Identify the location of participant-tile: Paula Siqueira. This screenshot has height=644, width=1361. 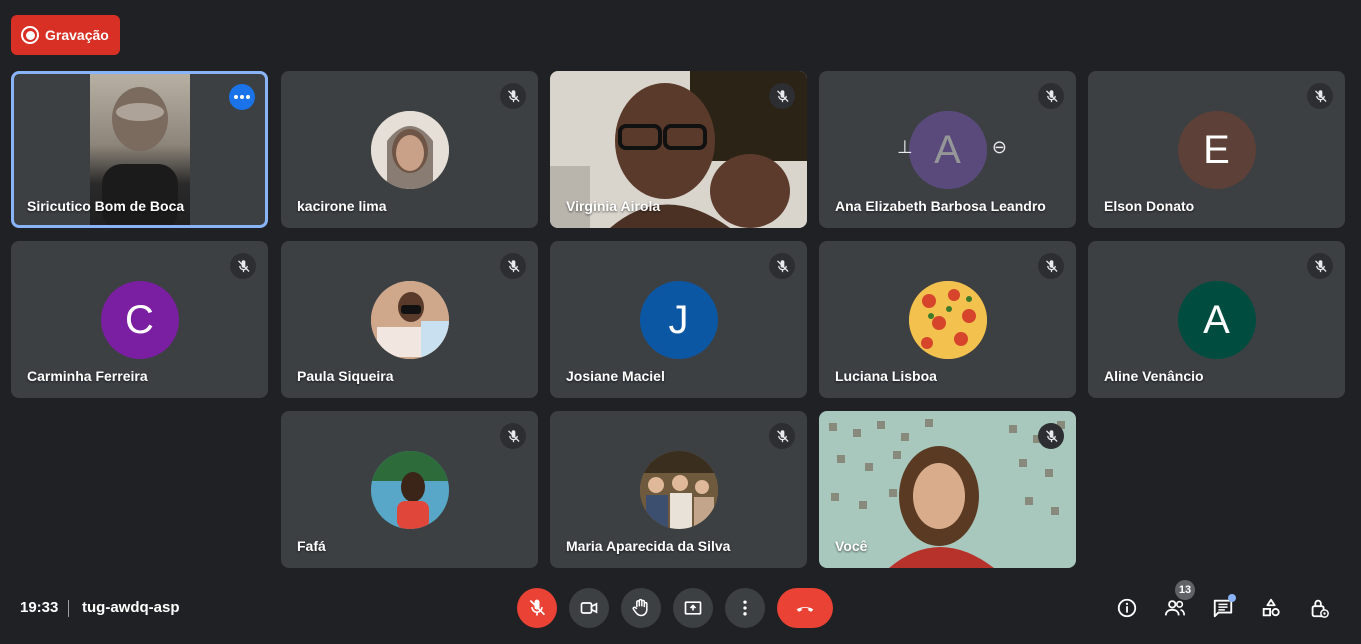
(409, 319).